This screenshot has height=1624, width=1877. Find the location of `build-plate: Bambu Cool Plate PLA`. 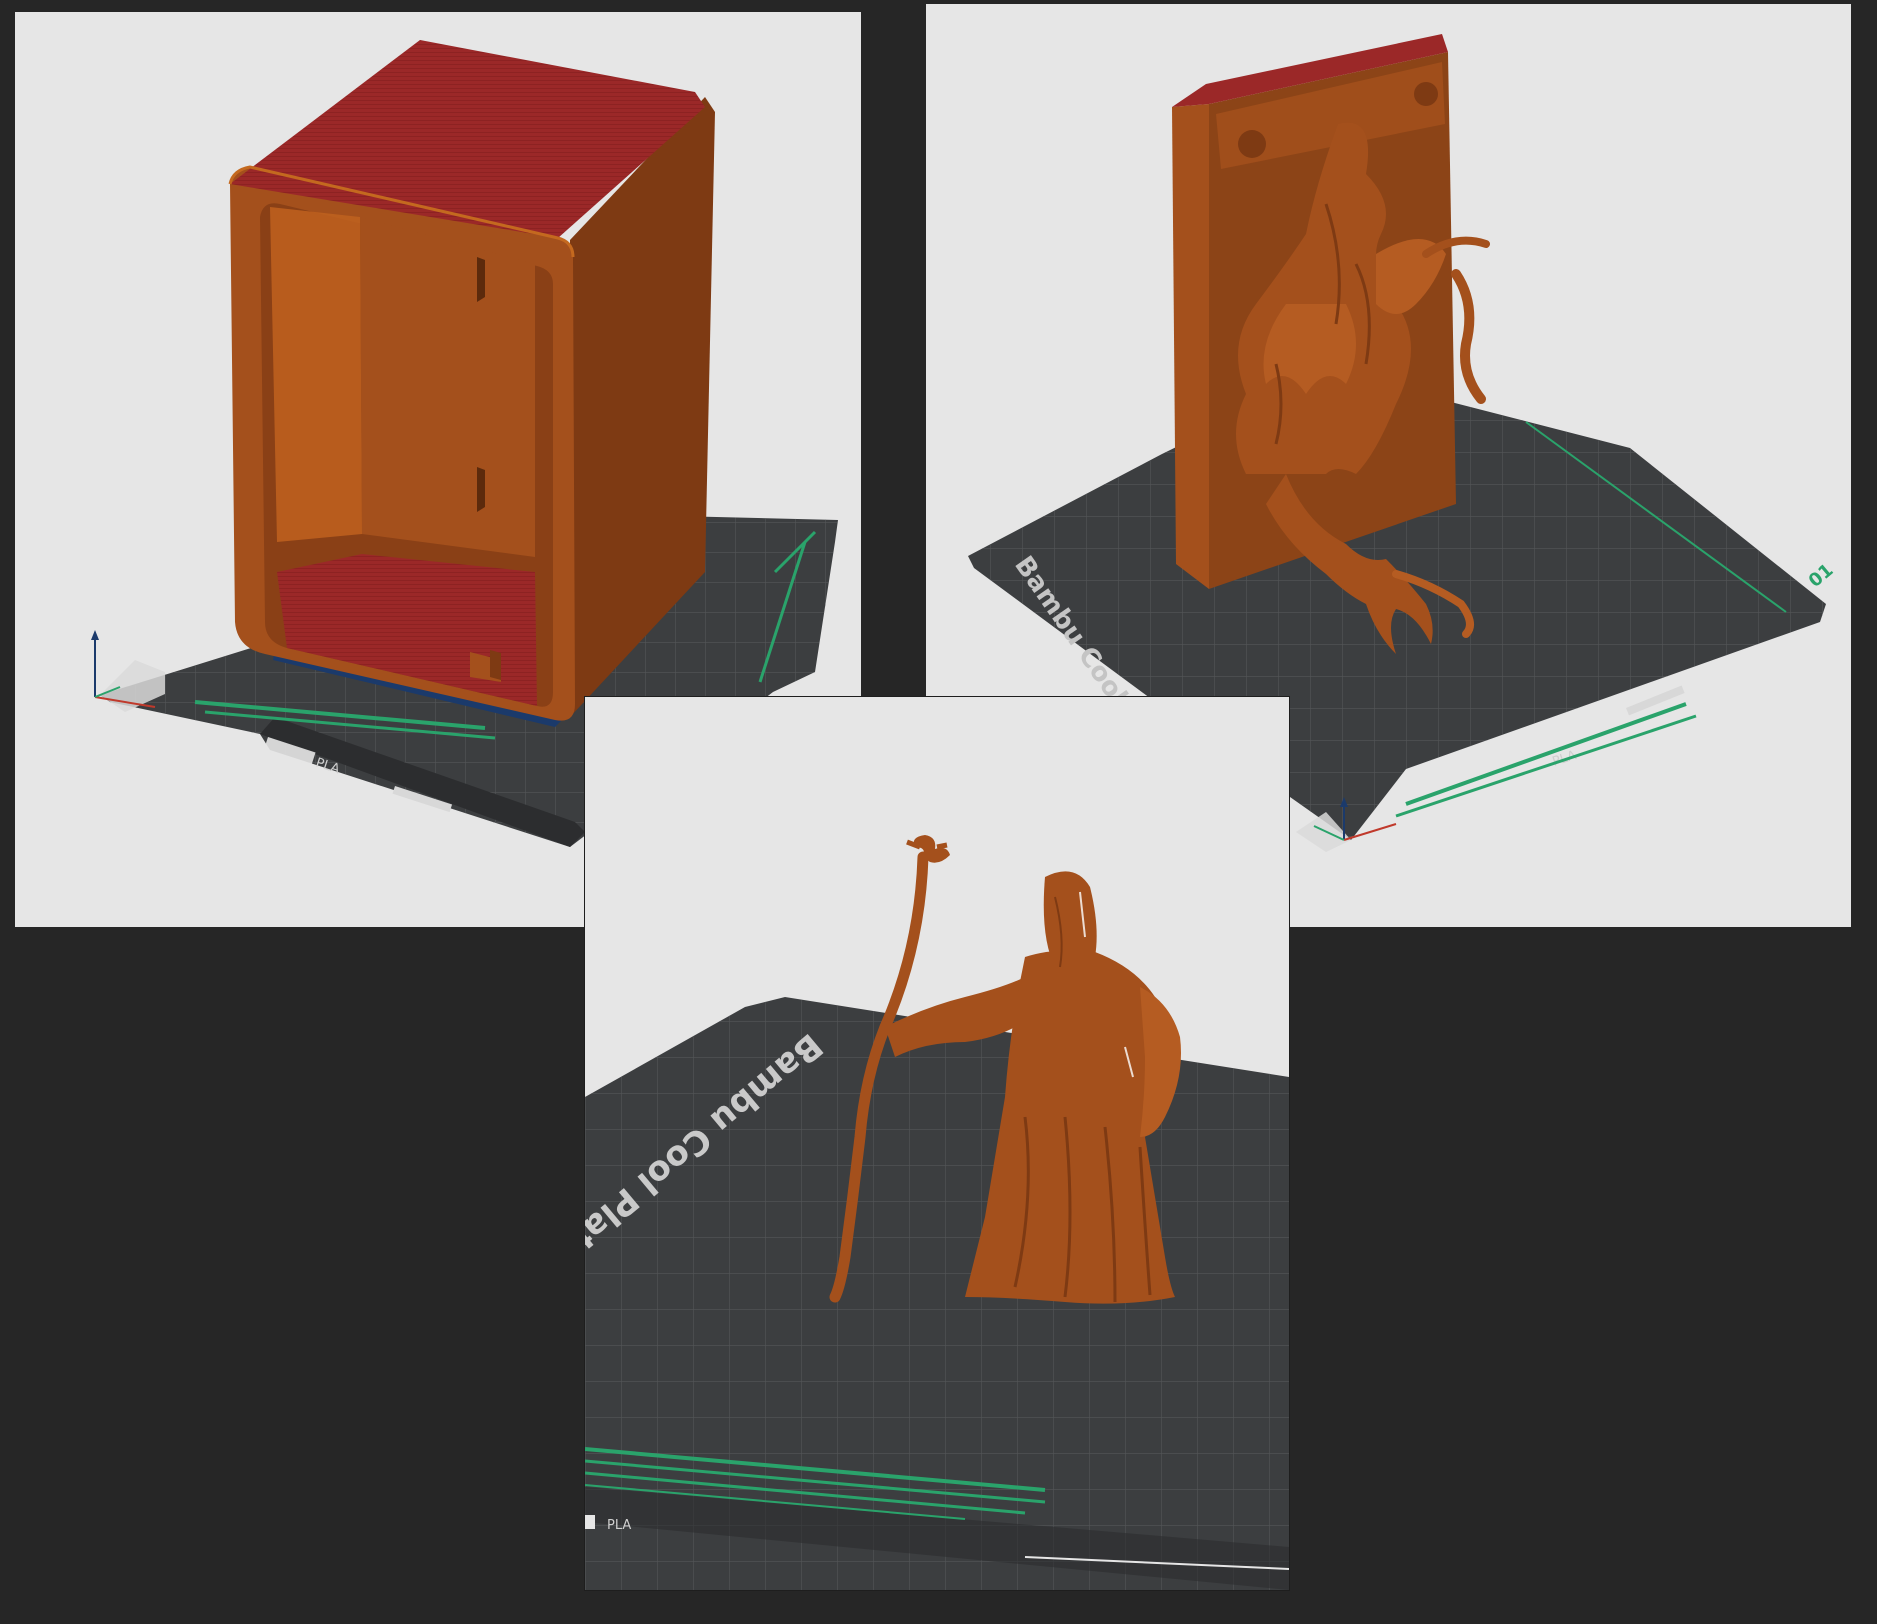

build-plate: Bambu Cool Plate PLA is located at coordinates (937, 1293).